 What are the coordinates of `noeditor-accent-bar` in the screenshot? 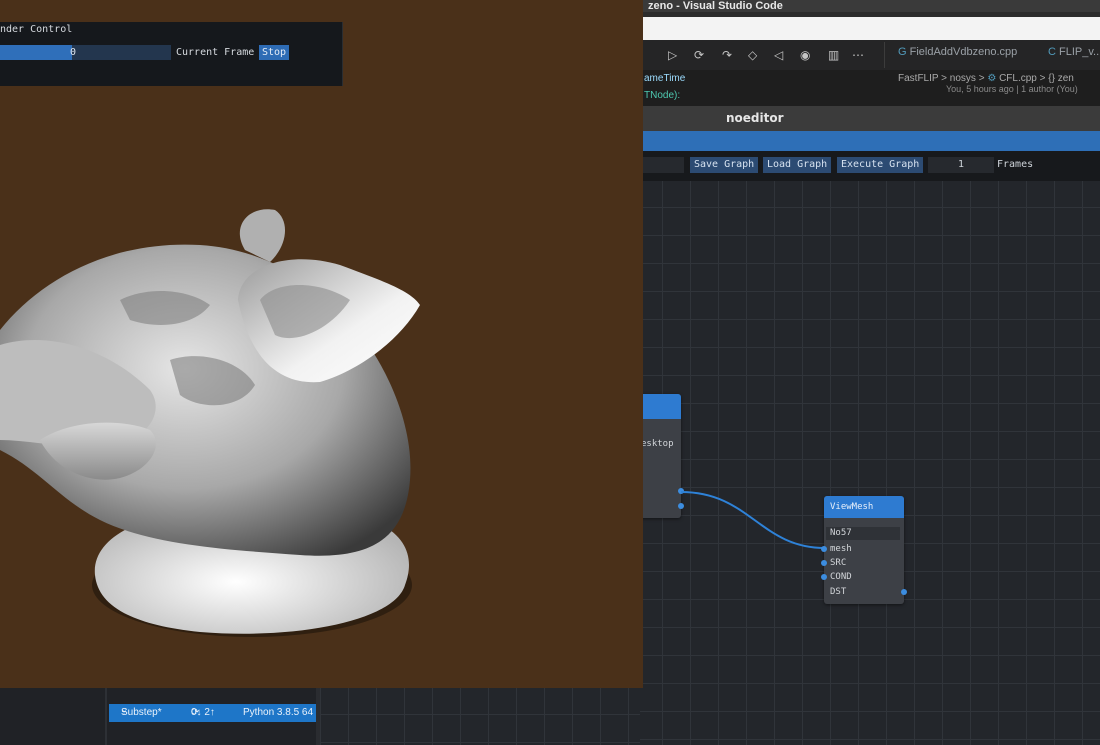 It's located at (870, 141).